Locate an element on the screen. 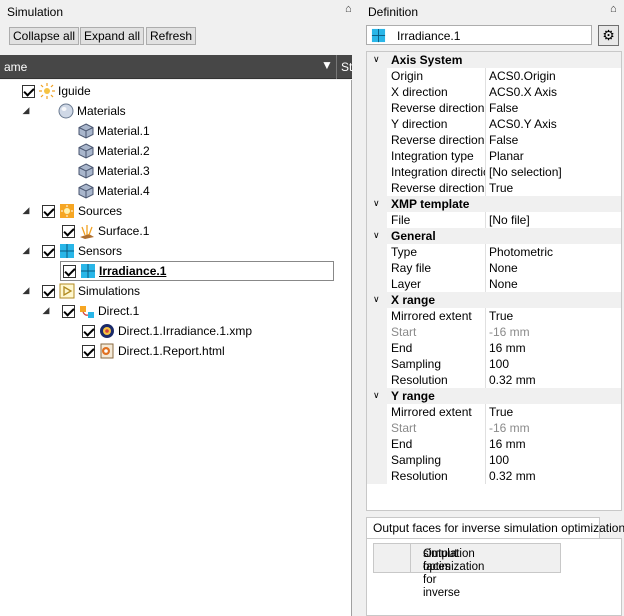  property-y-mirrored-extent: Mirrored extent True is located at coordinates (494, 412).